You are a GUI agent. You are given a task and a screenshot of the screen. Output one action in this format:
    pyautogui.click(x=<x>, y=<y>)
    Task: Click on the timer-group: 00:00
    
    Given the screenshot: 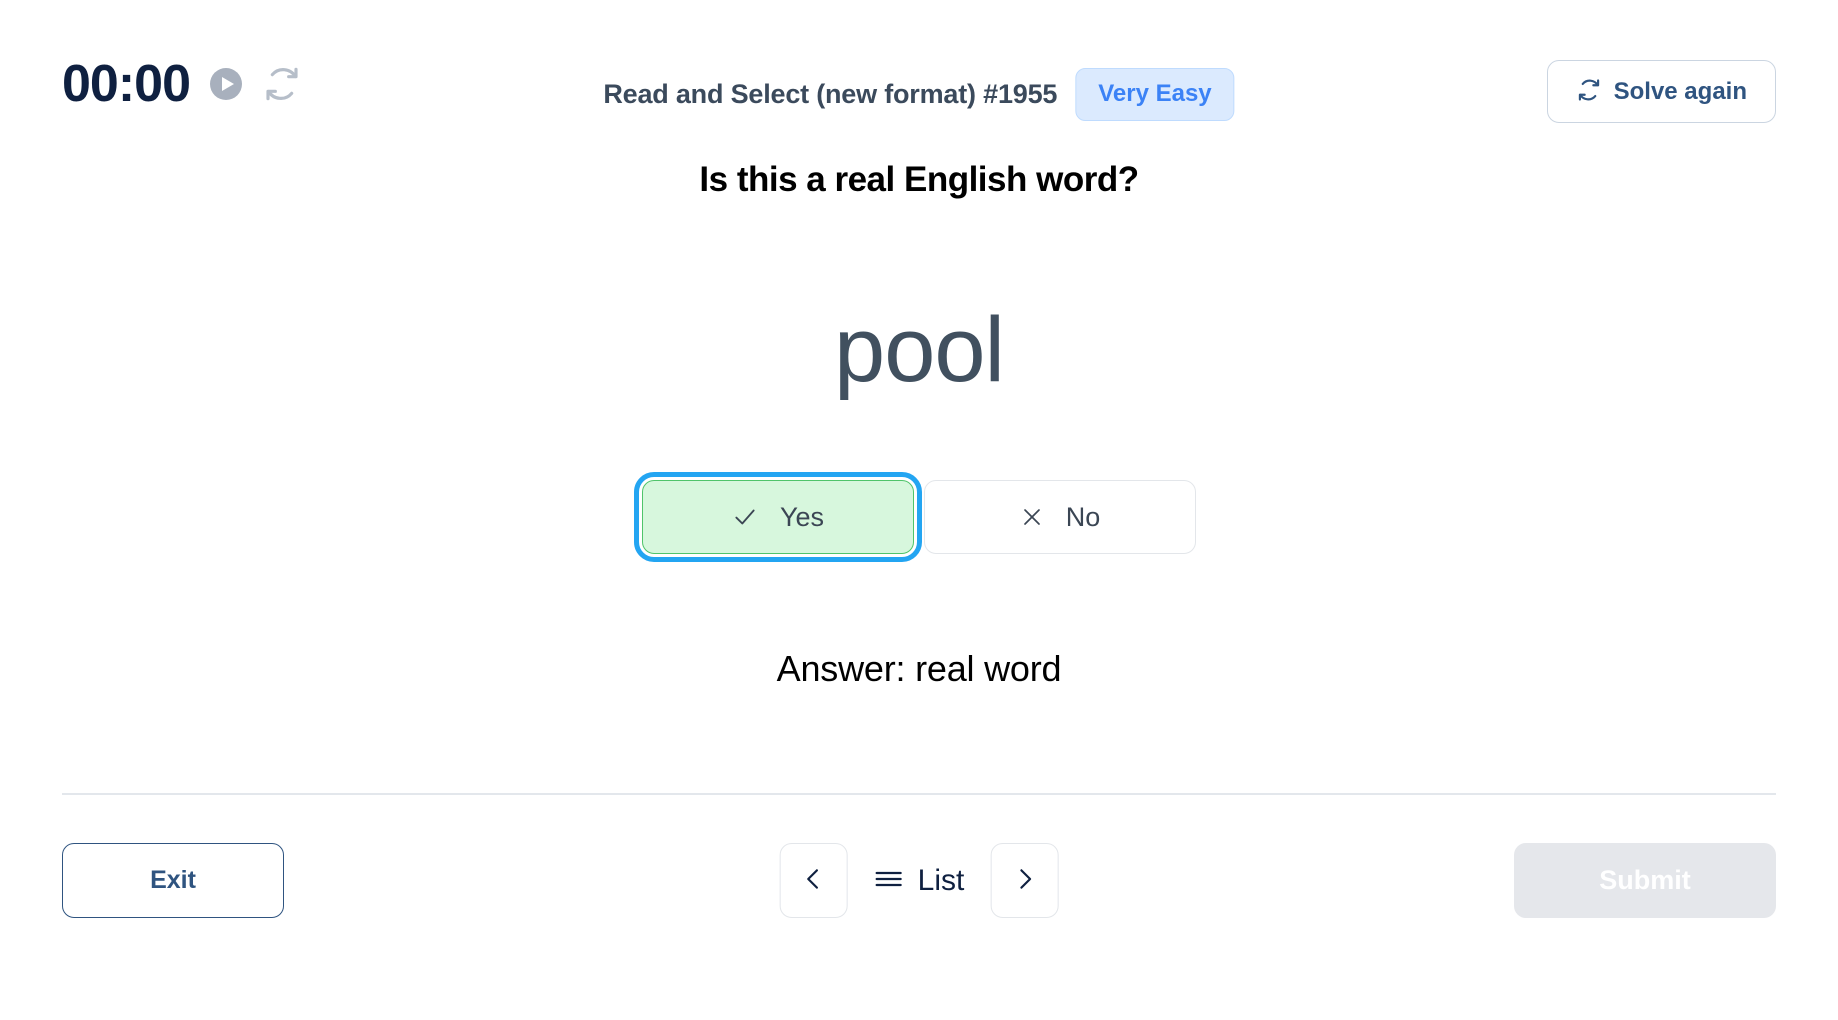 What is the action you would take?
    pyautogui.click(x=182, y=84)
    